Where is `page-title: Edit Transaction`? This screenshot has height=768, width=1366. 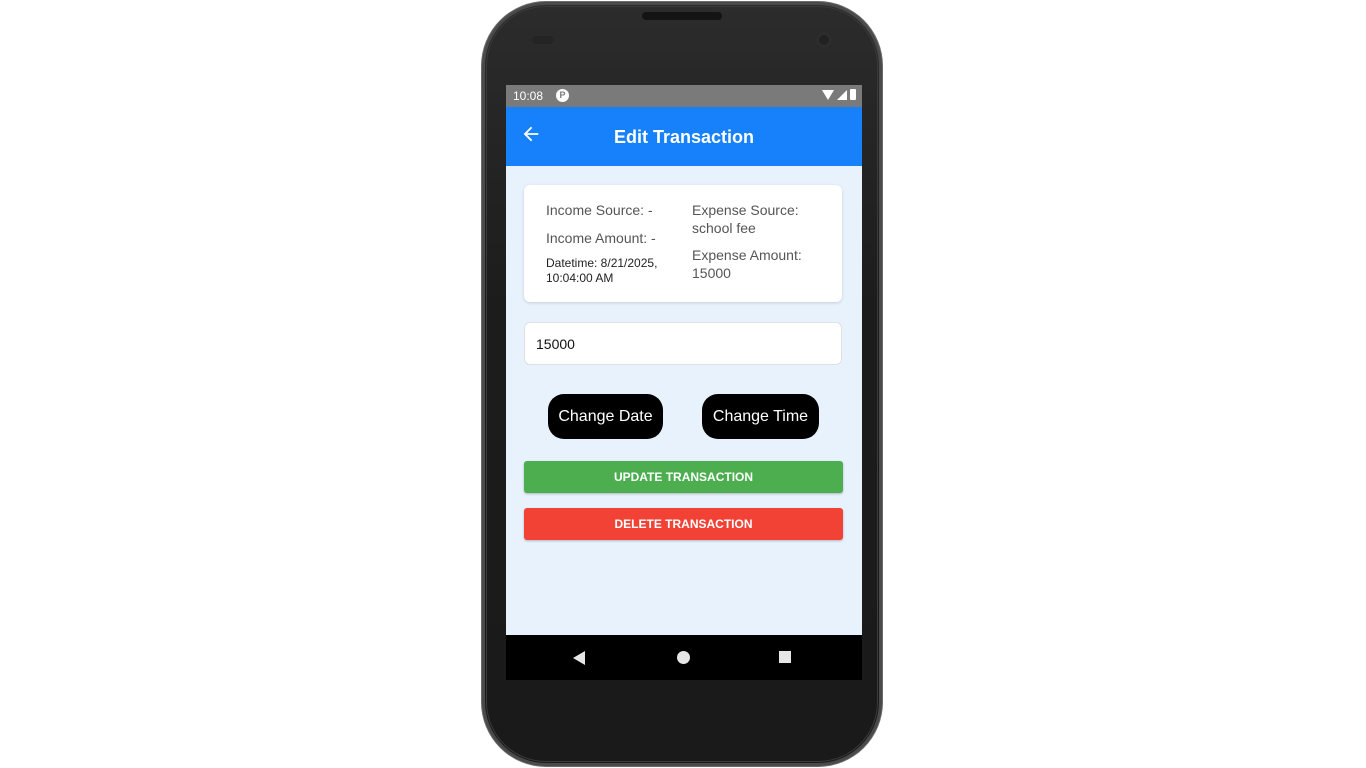 page-title: Edit Transaction is located at coordinates (684, 137).